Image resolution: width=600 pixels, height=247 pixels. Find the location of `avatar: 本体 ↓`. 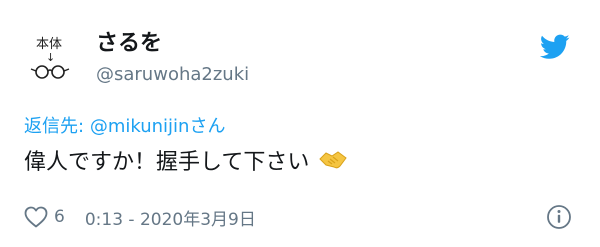

avatar: 本体 ↓ is located at coordinates (50, 56).